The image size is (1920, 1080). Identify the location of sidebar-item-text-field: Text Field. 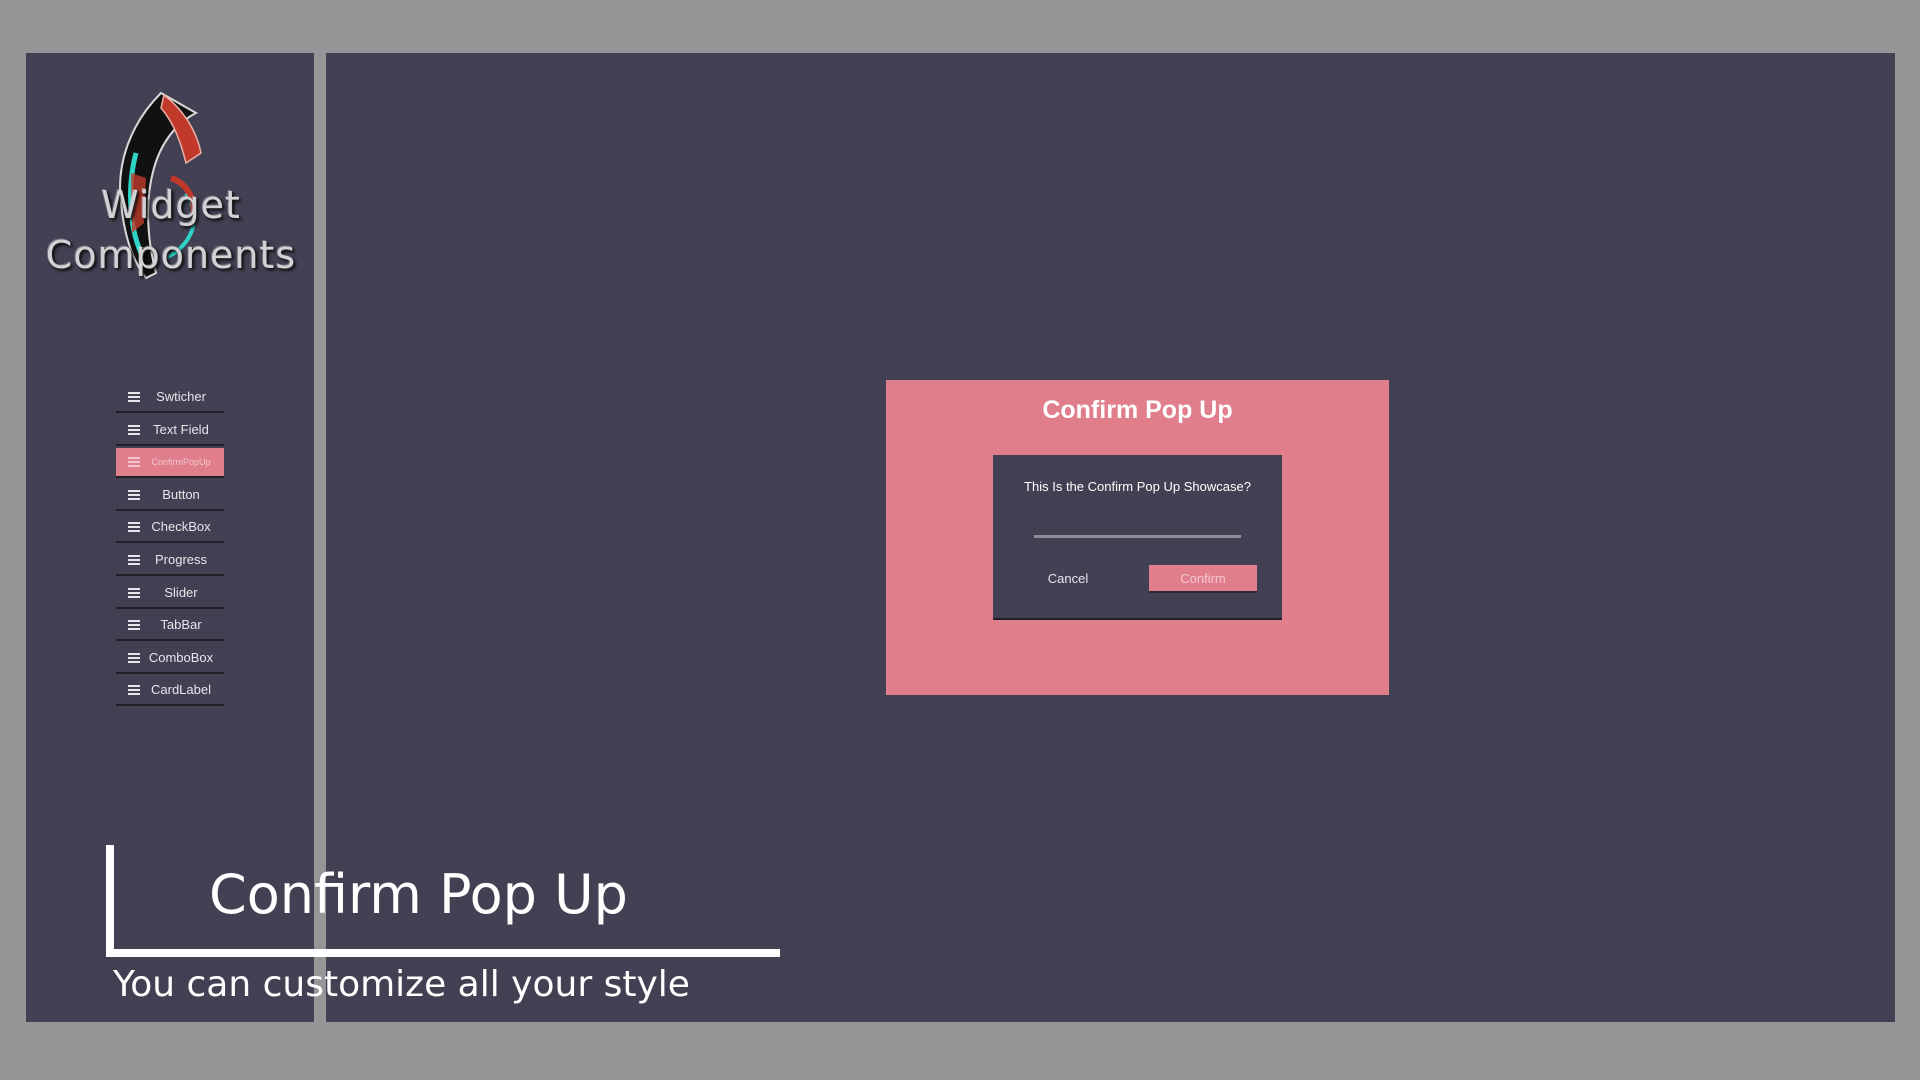
(170, 431).